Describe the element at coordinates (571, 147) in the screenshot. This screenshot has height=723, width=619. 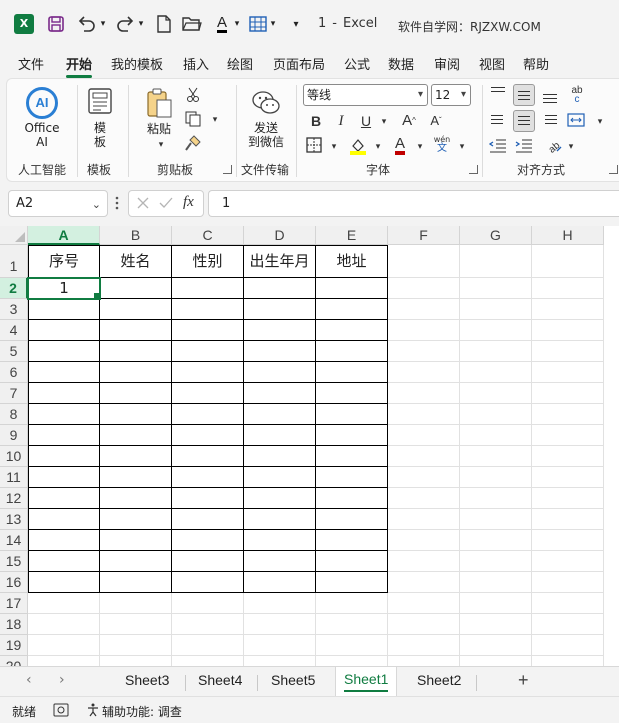
I see `orientation-dropdown-icon: ▾` at that location.